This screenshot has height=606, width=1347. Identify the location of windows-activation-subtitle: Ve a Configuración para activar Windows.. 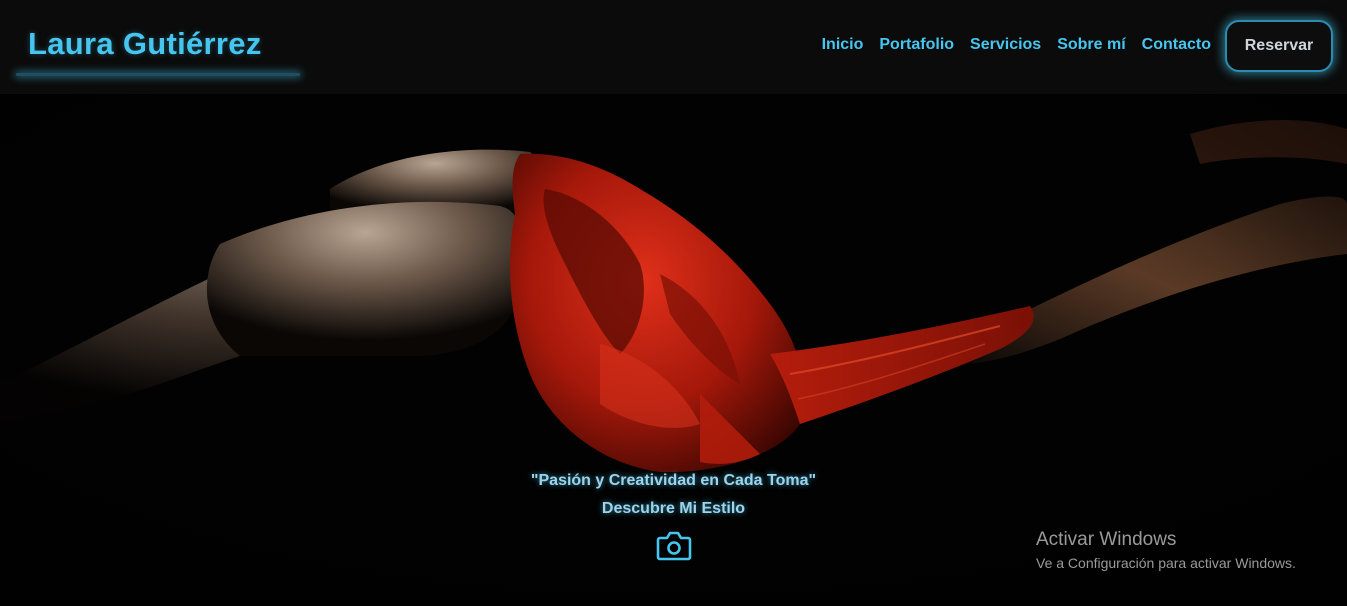
(1166, 563).